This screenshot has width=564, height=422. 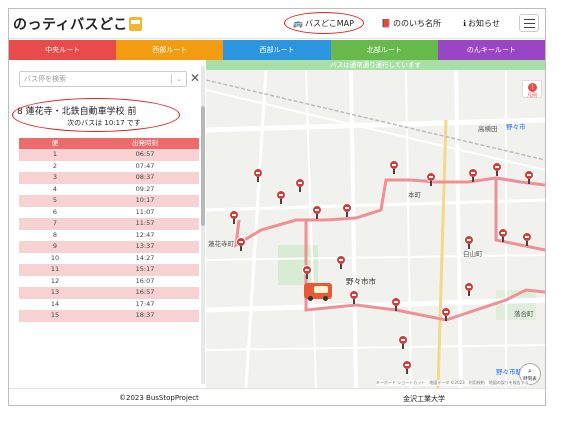 What do you see at coordinates (277, 396) in the screenshot?
I see `footer: ©2023 BusStopProject 金沢工業大学` at bounding box center [277, 396].